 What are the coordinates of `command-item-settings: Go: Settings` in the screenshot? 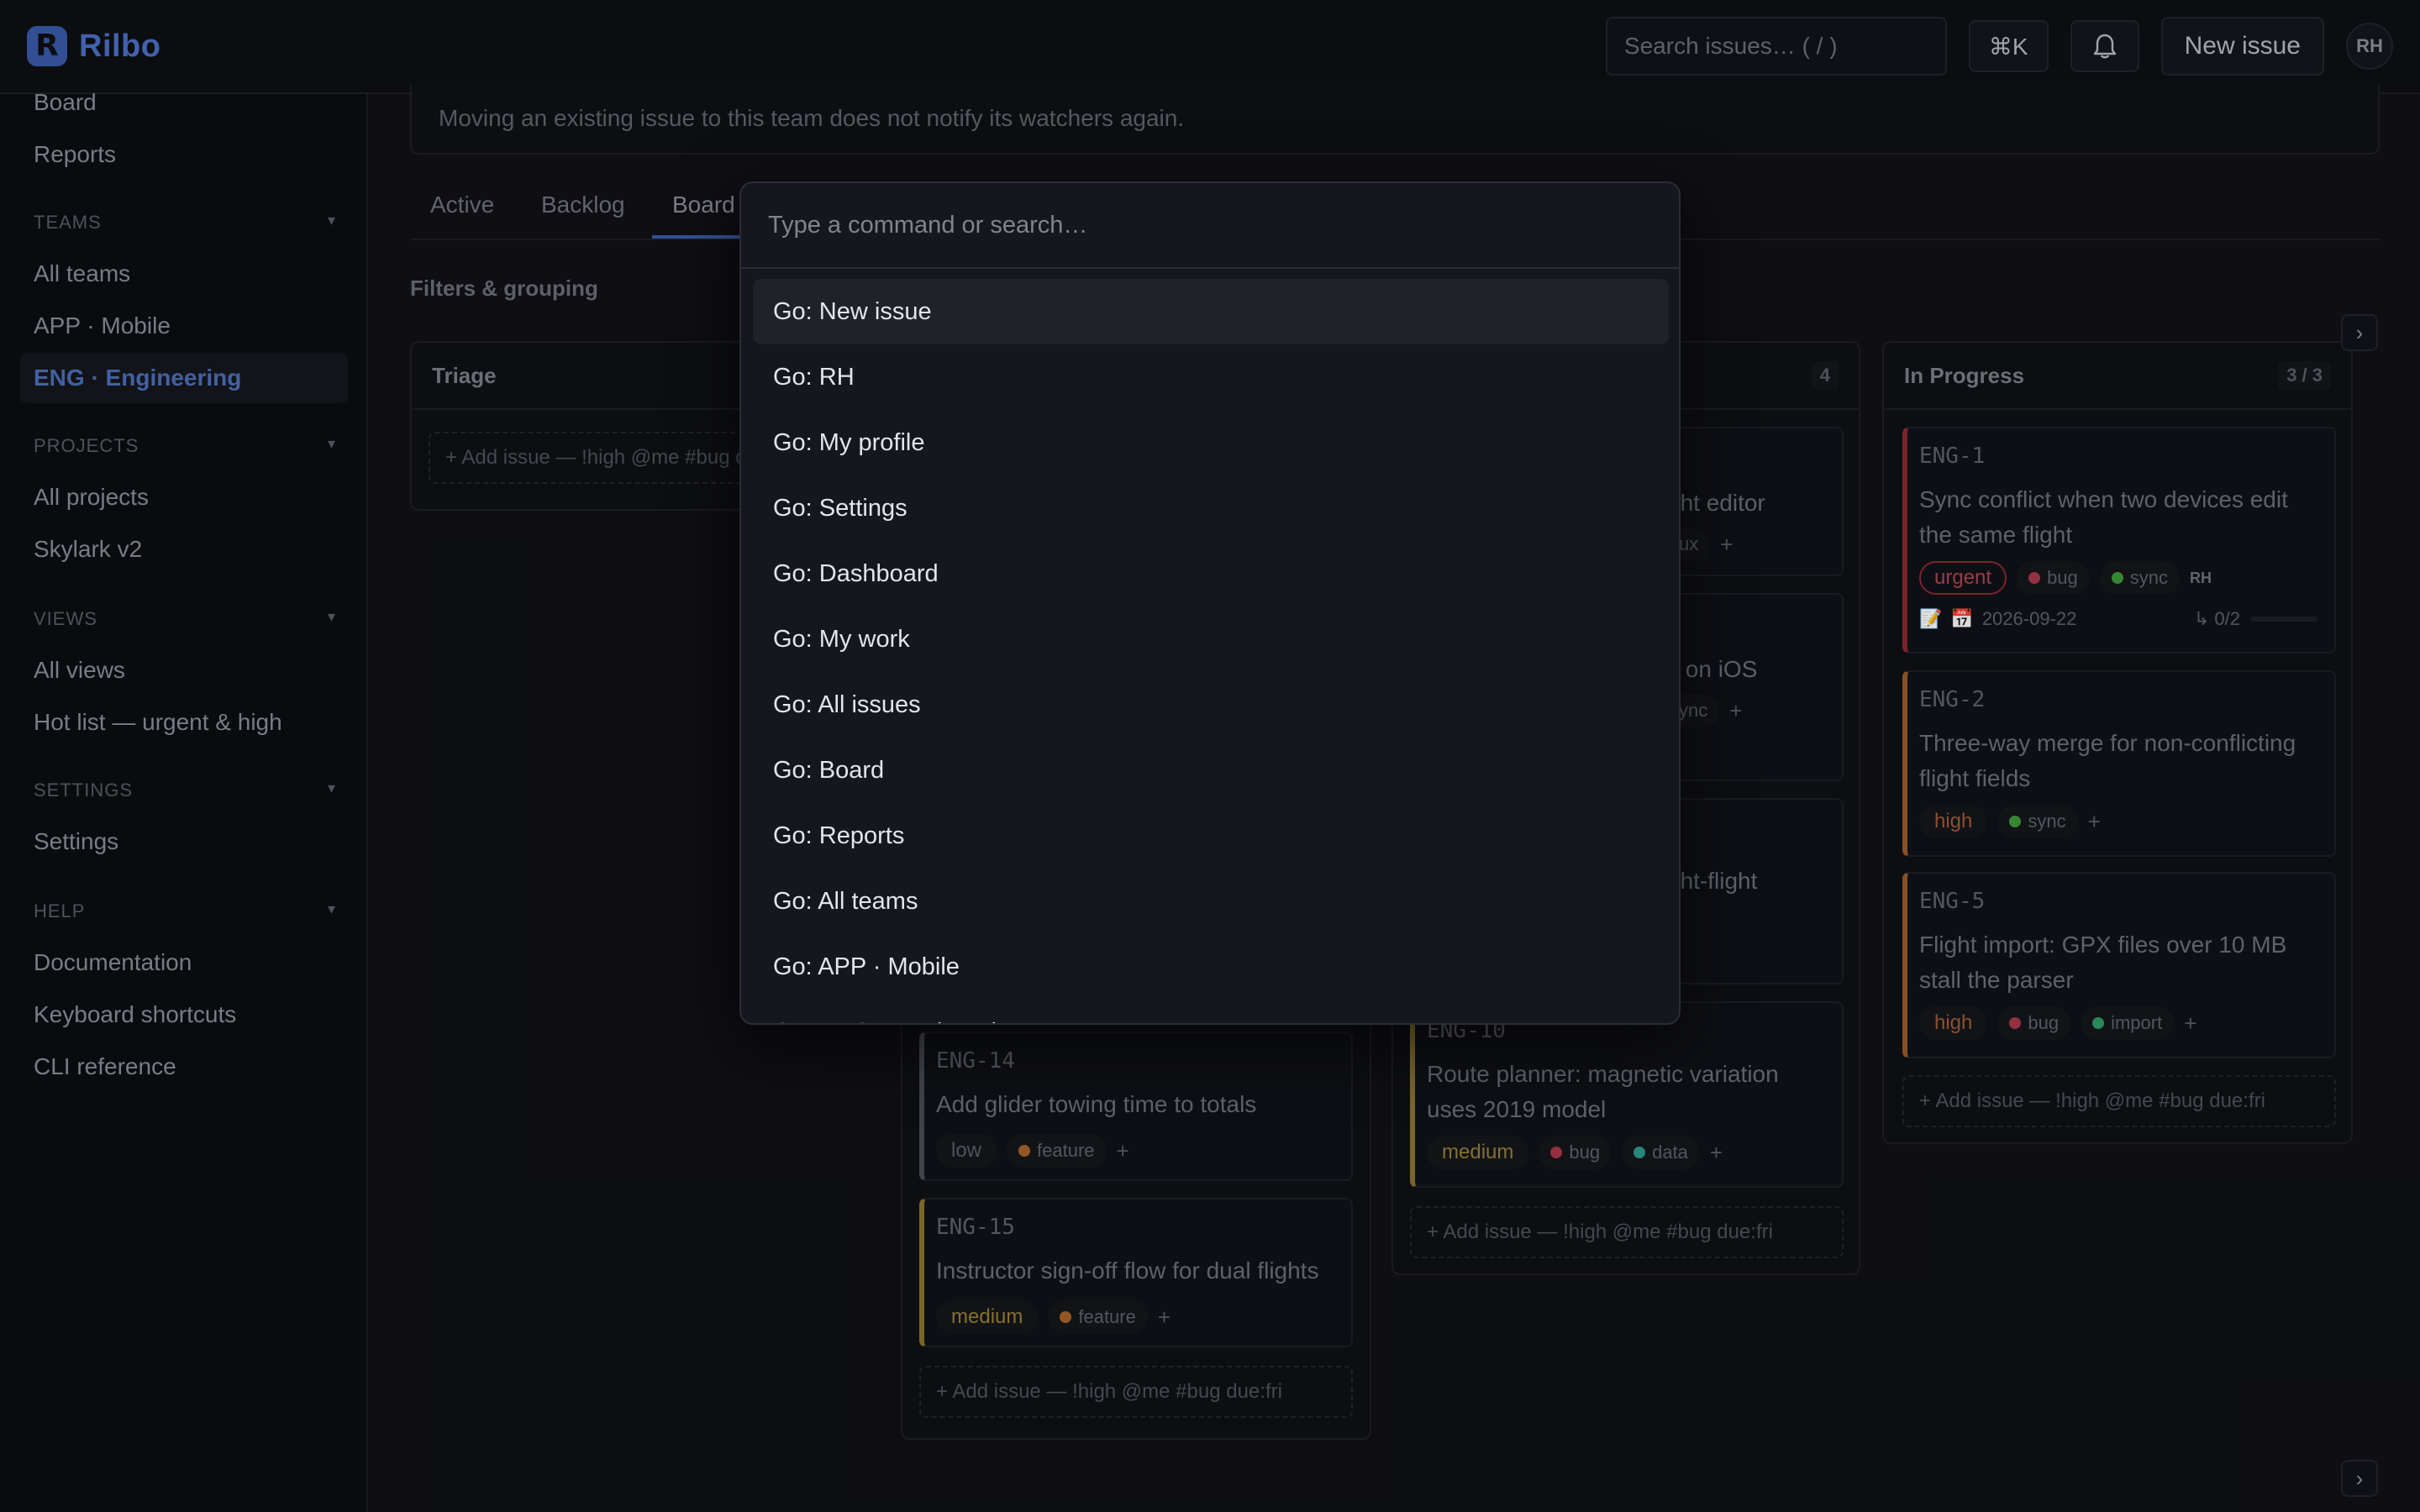 It's located at (1211, 508).